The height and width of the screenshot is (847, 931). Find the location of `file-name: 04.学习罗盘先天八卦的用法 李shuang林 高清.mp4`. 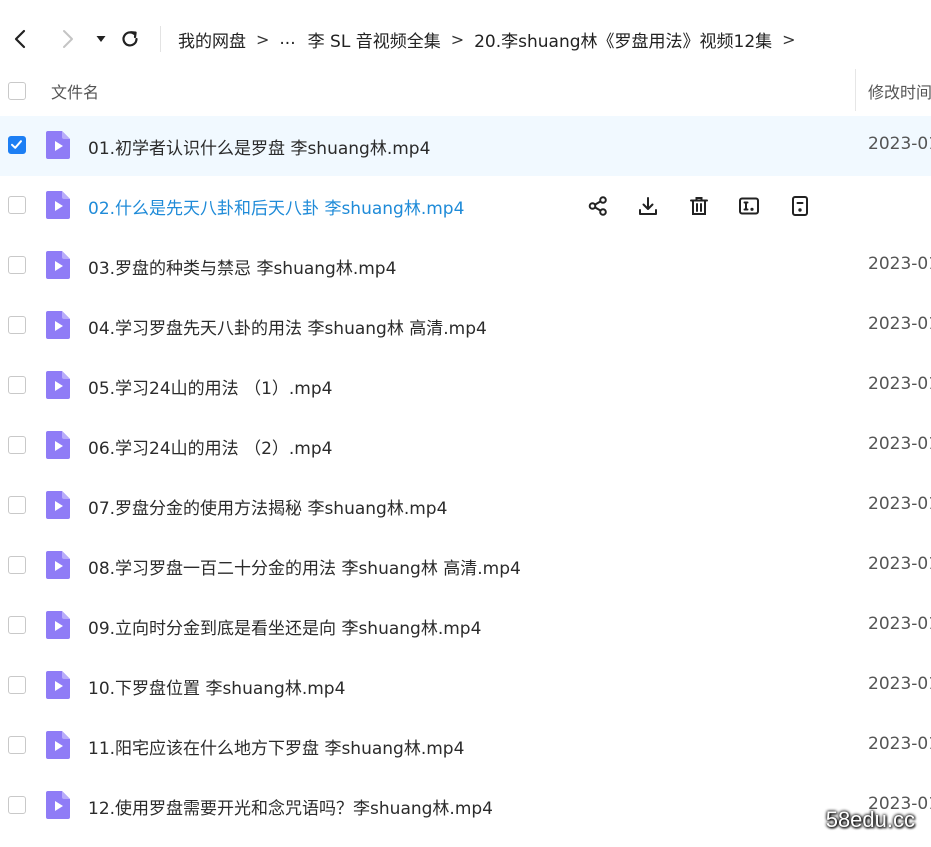

file-name: 04.学习罗盘先天八卦的用法 李shuang林 高清.mp4 is located at coordinates (287, 326).